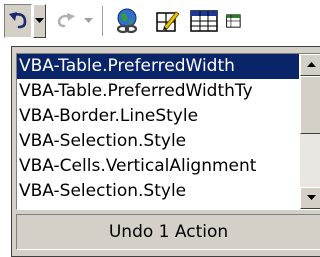 This screenshot has width=320, height=257. I want to click on list-item: VBA-Table.PreferredWidth, so click(158, 66).